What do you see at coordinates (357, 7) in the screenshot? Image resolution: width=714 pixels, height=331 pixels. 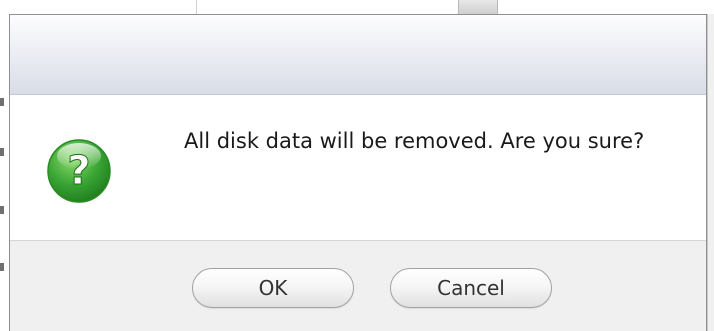 I see `background-top-strip` at bounding box center [357, 7].